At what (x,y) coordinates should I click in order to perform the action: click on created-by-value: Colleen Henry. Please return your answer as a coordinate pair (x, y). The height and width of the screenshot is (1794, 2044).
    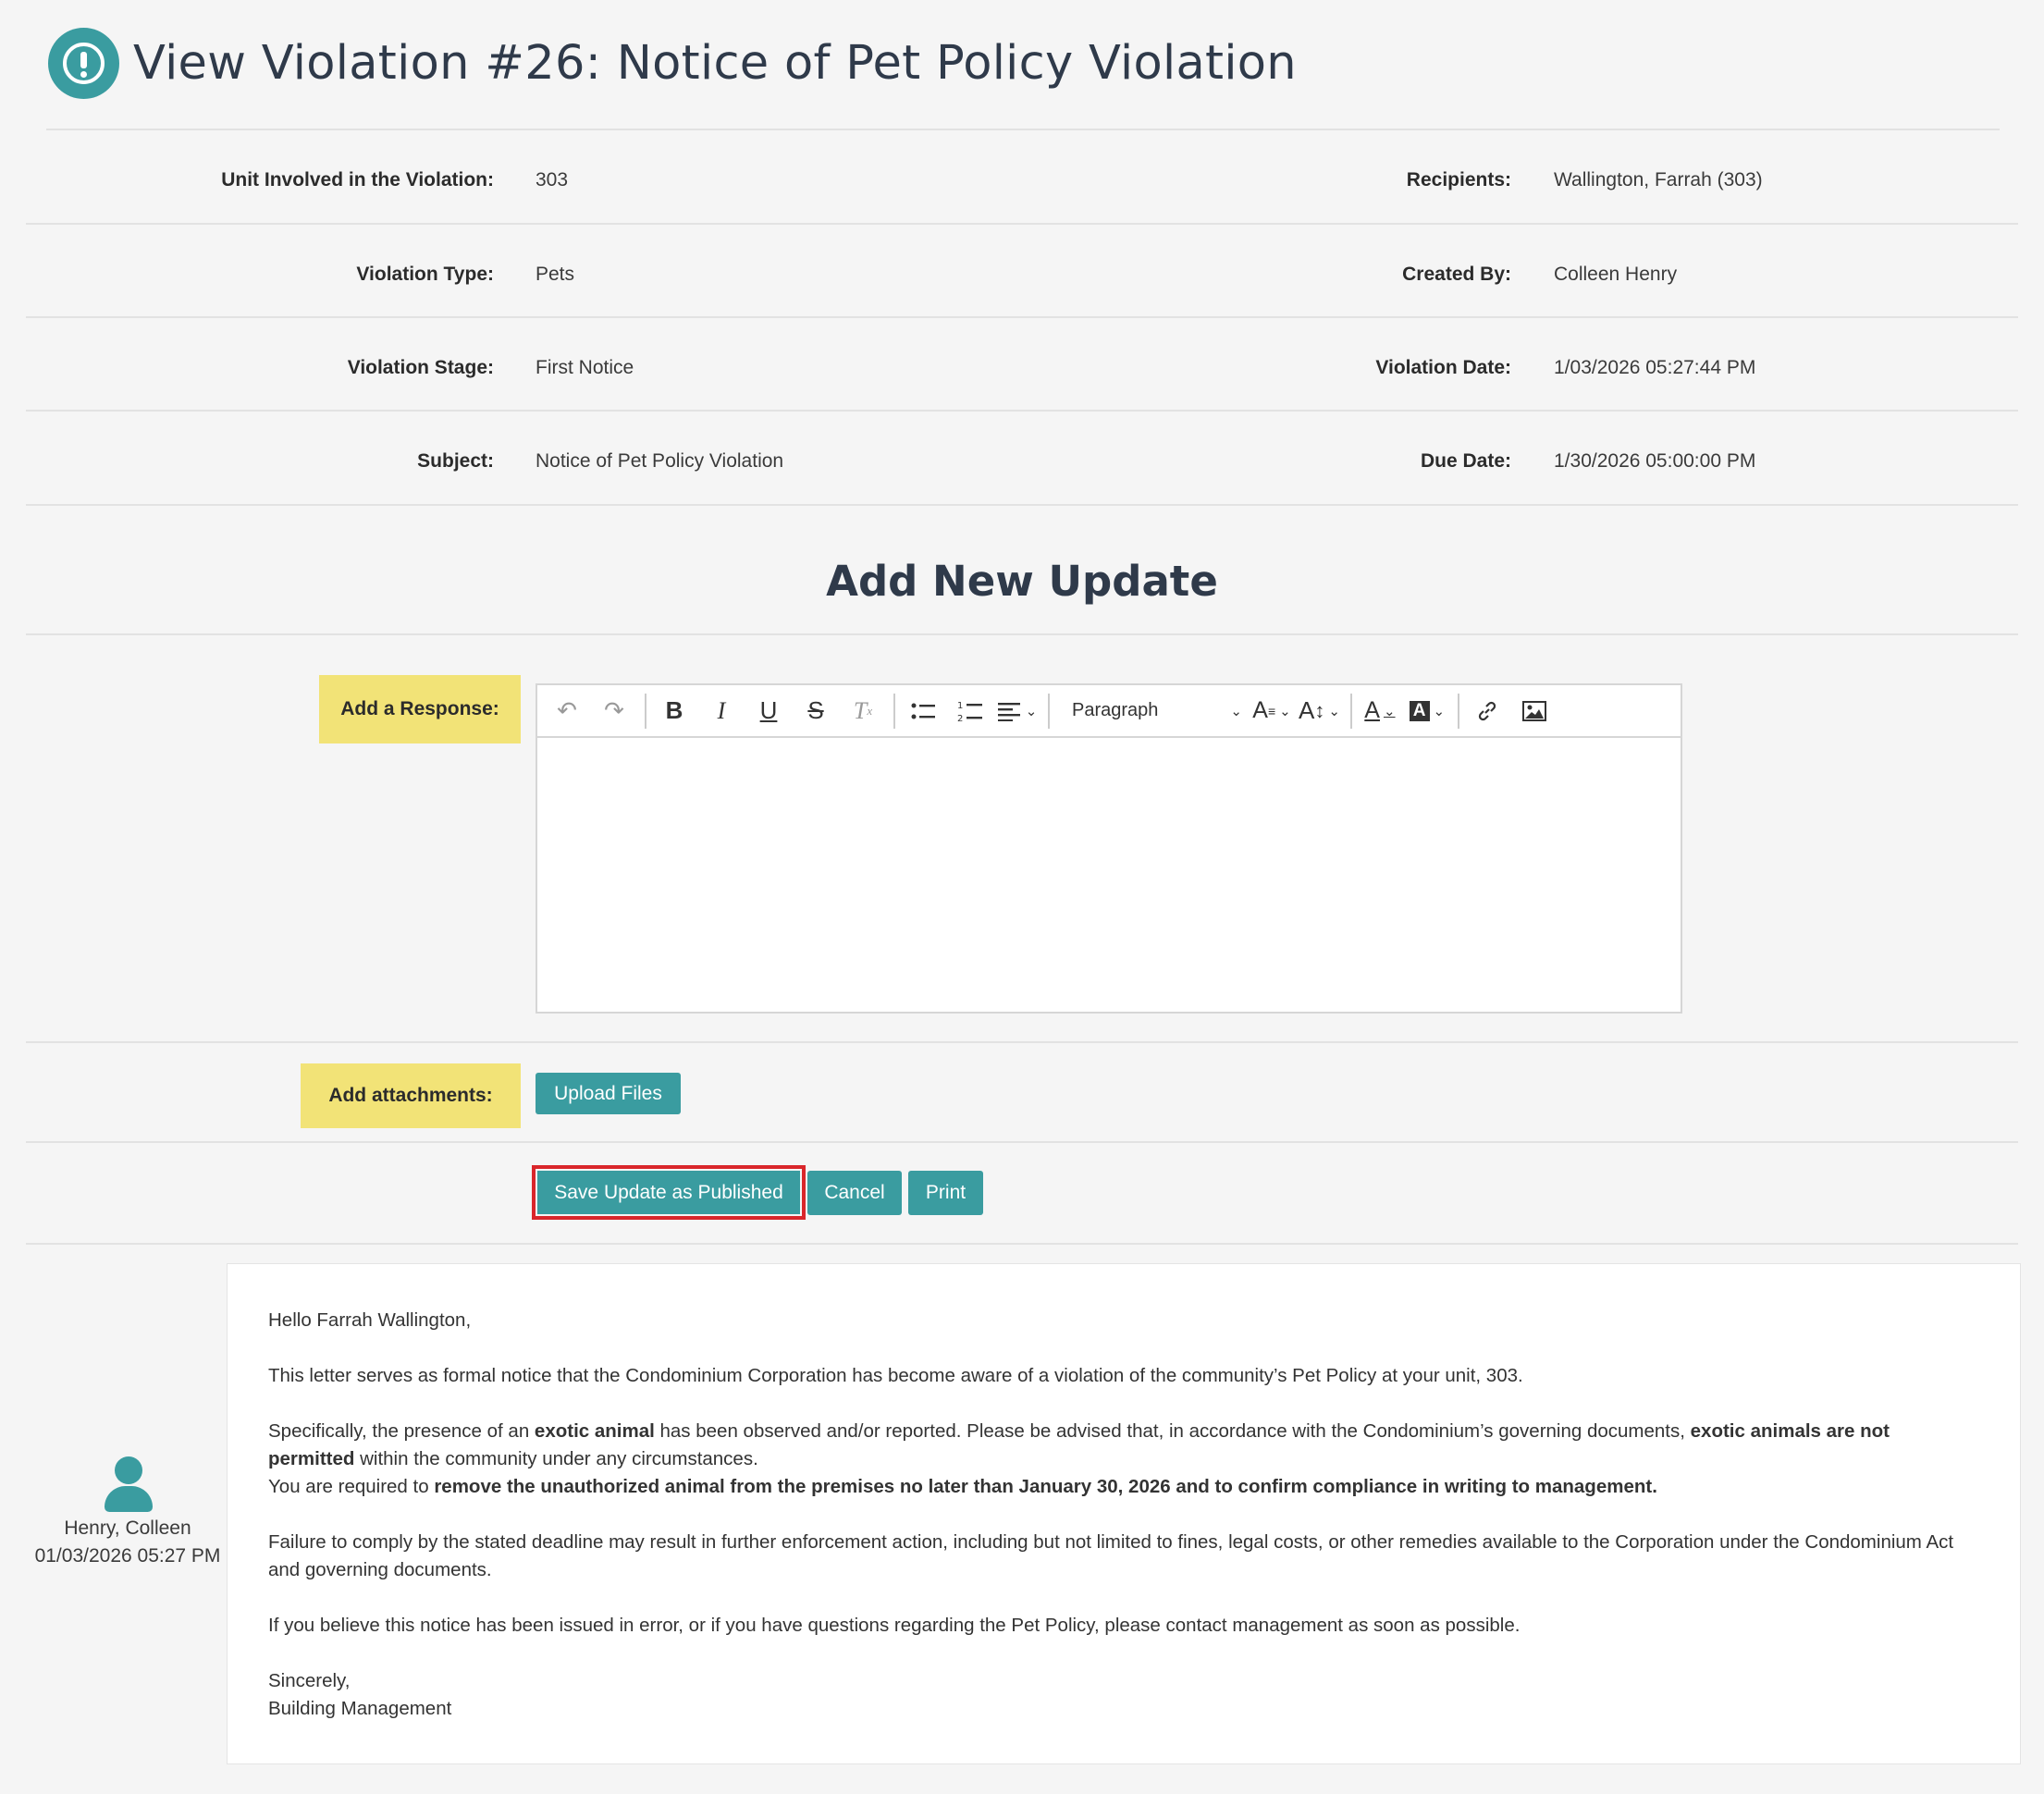
    Looking at the image, I should click on (1616, 275).